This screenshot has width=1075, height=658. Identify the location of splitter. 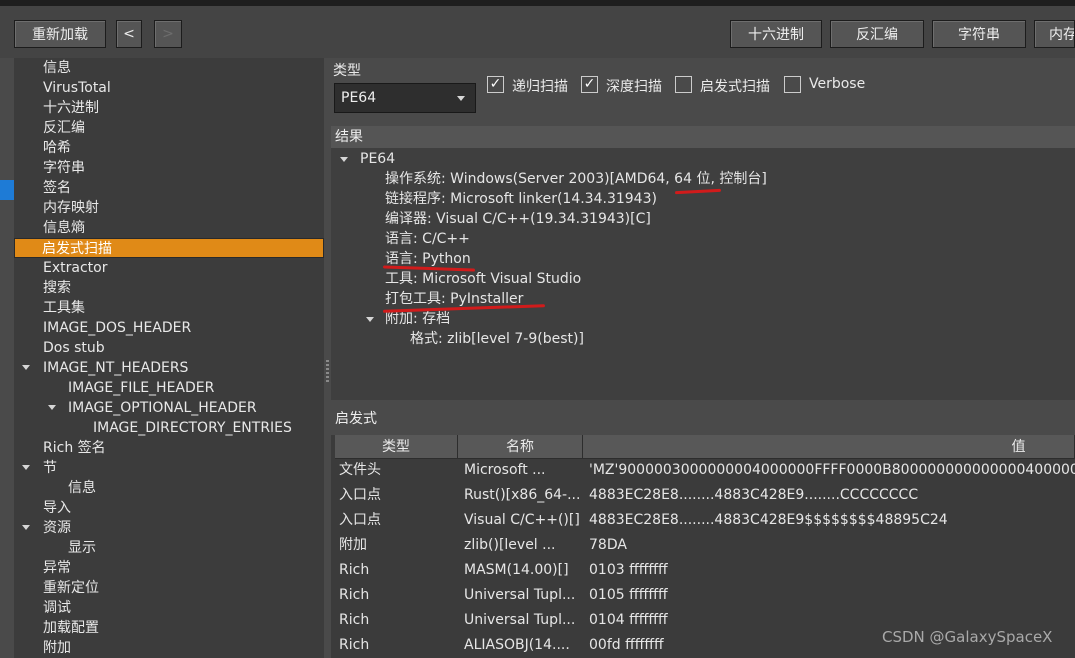
(327, 358).